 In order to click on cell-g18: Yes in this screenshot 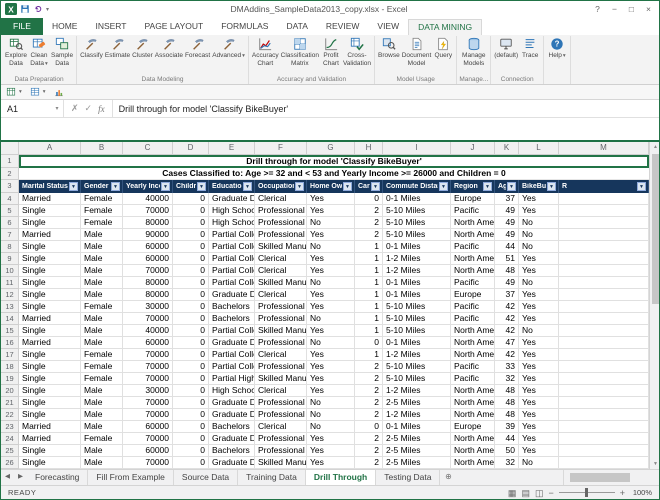, I will do `click(331, 367)`.